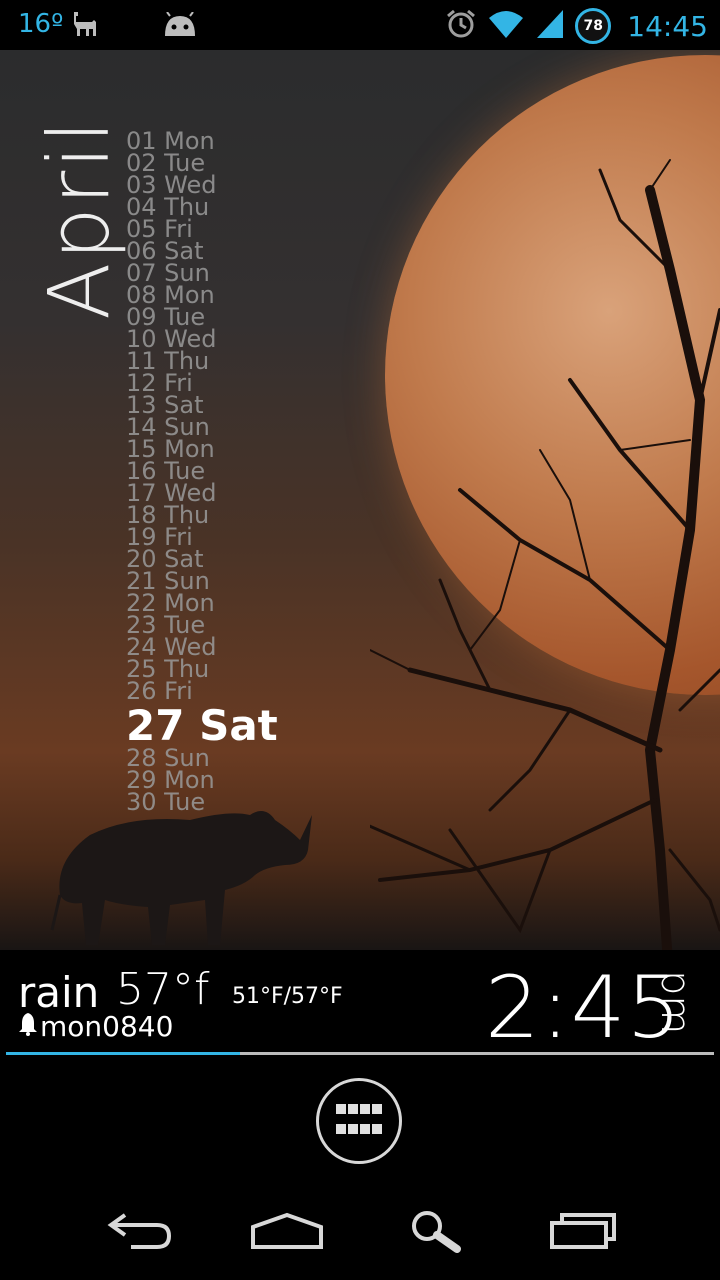 The height and width of the screenshot is (1280, 720). I want to click on navigation-bar, so click(360, 1230).